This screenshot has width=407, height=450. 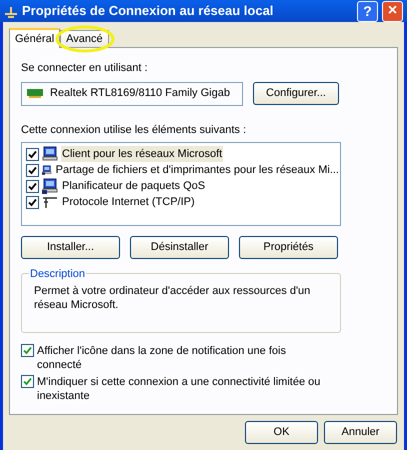 I want to click on dialog-button: Annuler, so click(x=360, y=432).